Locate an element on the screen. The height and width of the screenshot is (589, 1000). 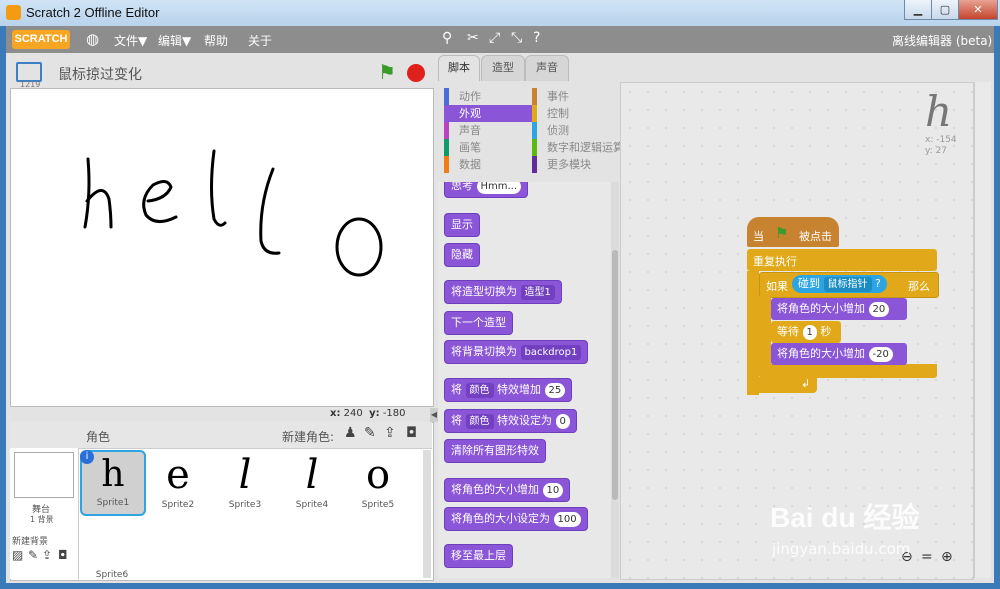
project-title: 鼠标掠过变化 is located at coordinates (100, 74).